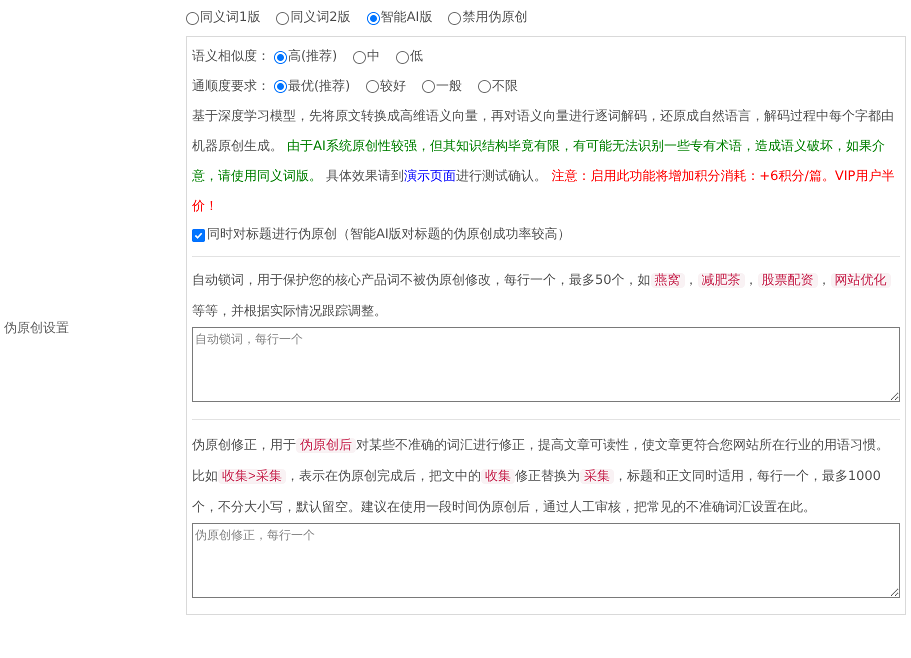 The image size is (911, 658). I want to click on description-text: 伪原创修正，用于 伪原创后 对某些不准确的词汇进行修正，提高文章可读性，使文章更符合您网站所在行业的用语习惯。比如 收集>采集 ，表示在伪原创完成后，把文中的 收集 修正替换为 采集 ，标题和正文同时适用，每行一个，最多1000个，不分大小写，默认留空。建议在使用一段时间伪原创后，通过人工审核，把常见的不准确词汇设置在此。, so click(541, 476).